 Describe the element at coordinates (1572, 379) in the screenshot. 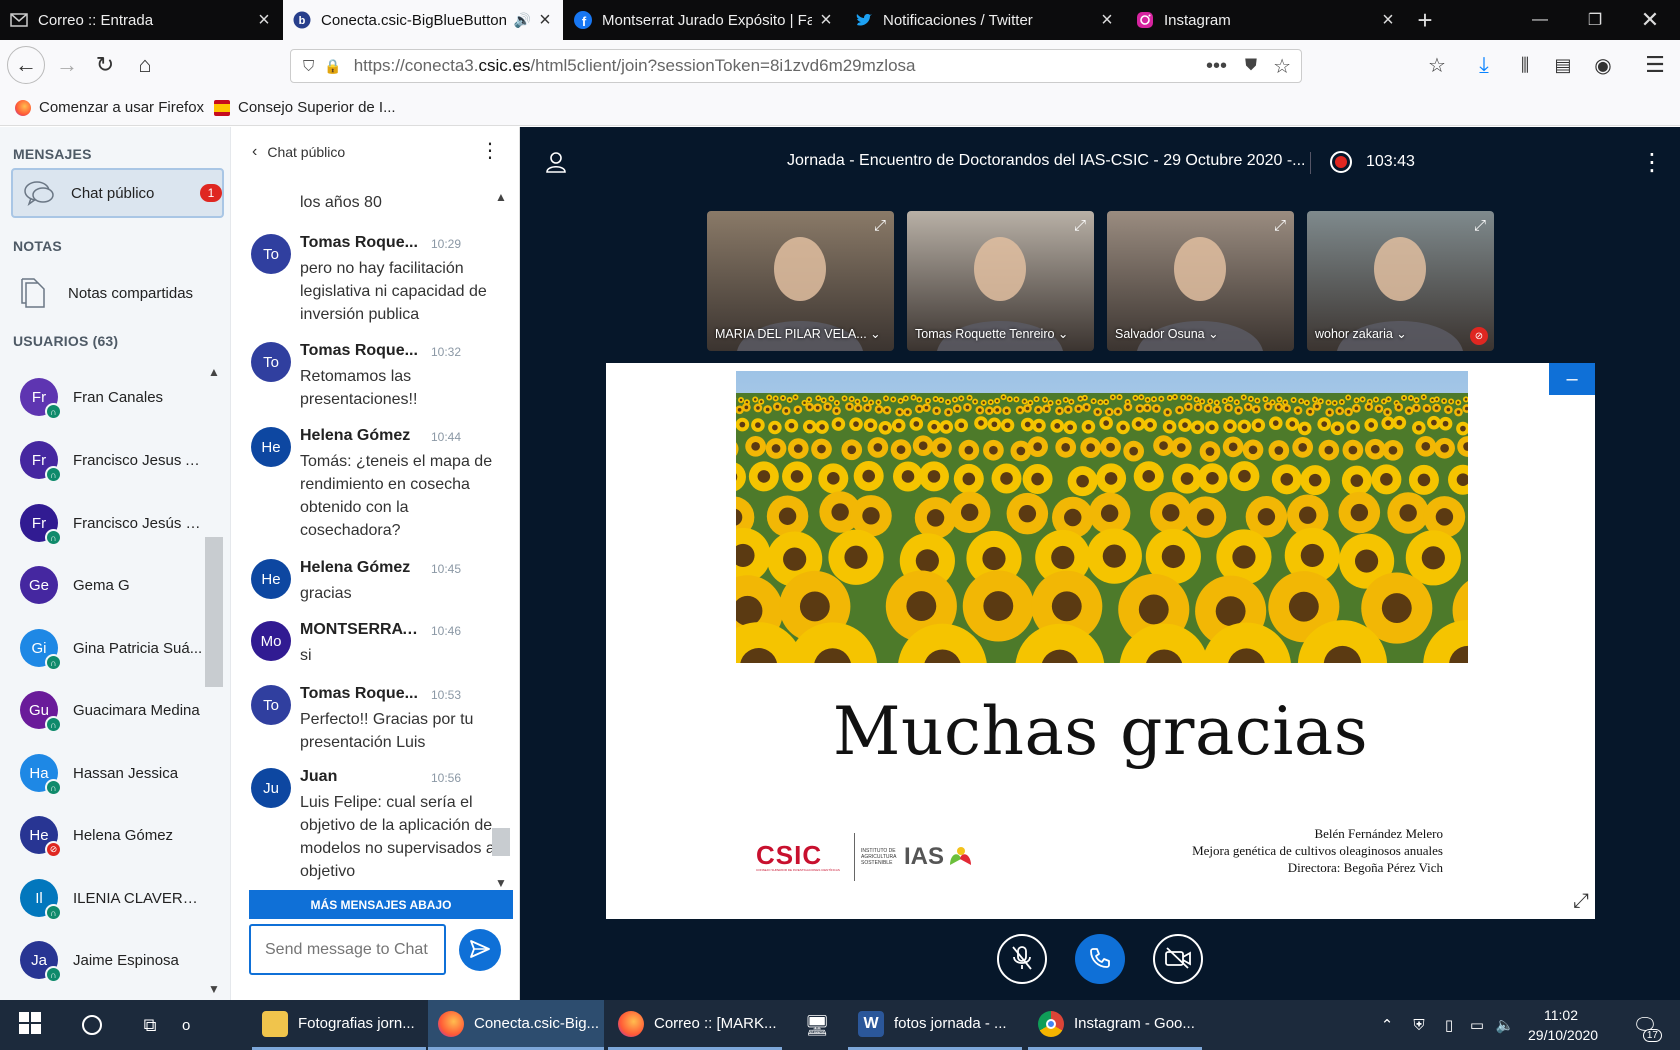

I see `minimize-presentation-button: –` at that location.